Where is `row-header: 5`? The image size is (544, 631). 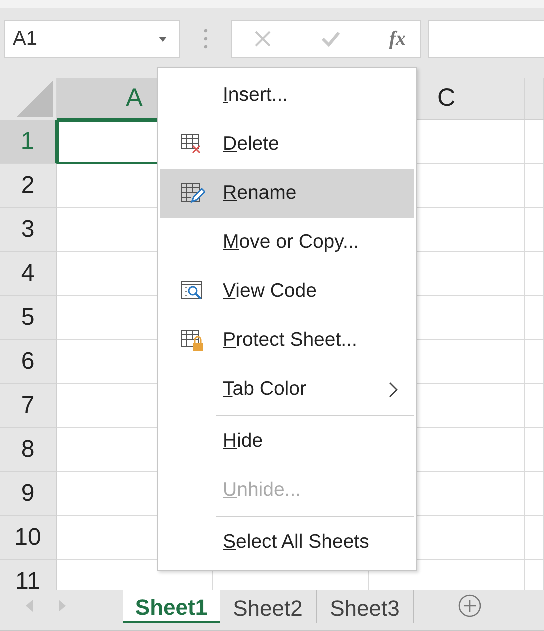 row-header: 5 is located at coordinates (28, 318).